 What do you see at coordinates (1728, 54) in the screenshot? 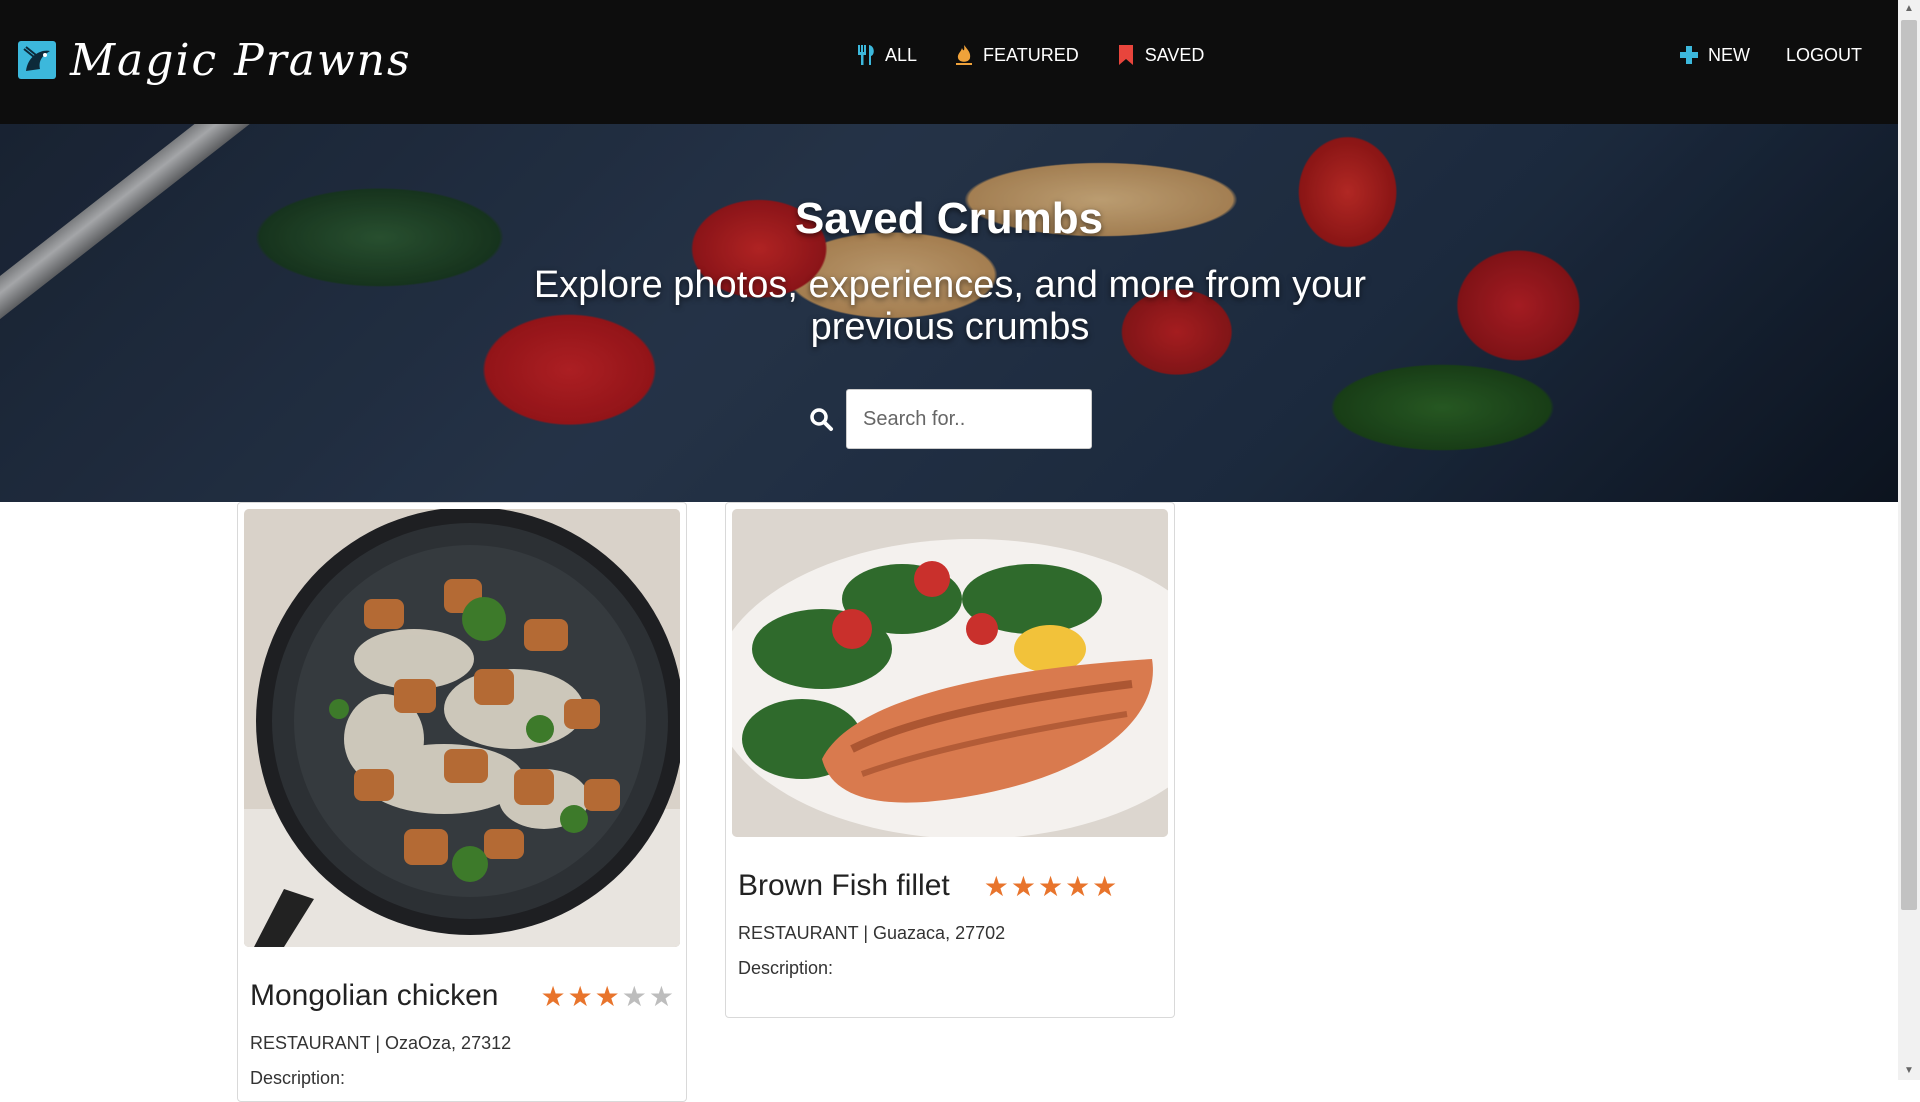
I see `nav-new-label: NEW` at bounding box center [1728, 54].